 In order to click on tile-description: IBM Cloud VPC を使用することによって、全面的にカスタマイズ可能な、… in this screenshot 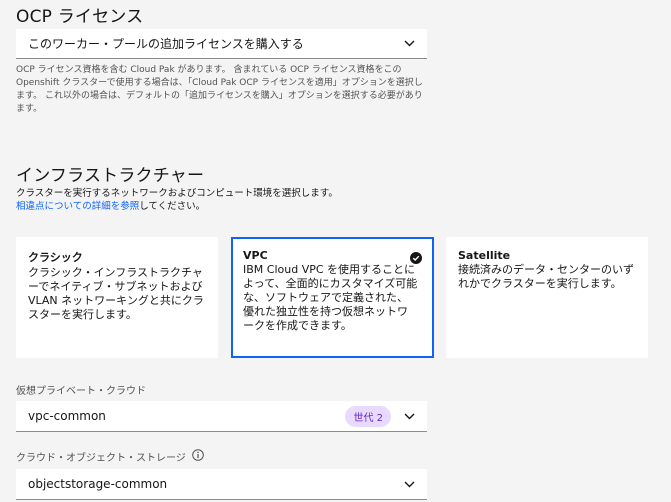, I will do `click(330, 297)`.